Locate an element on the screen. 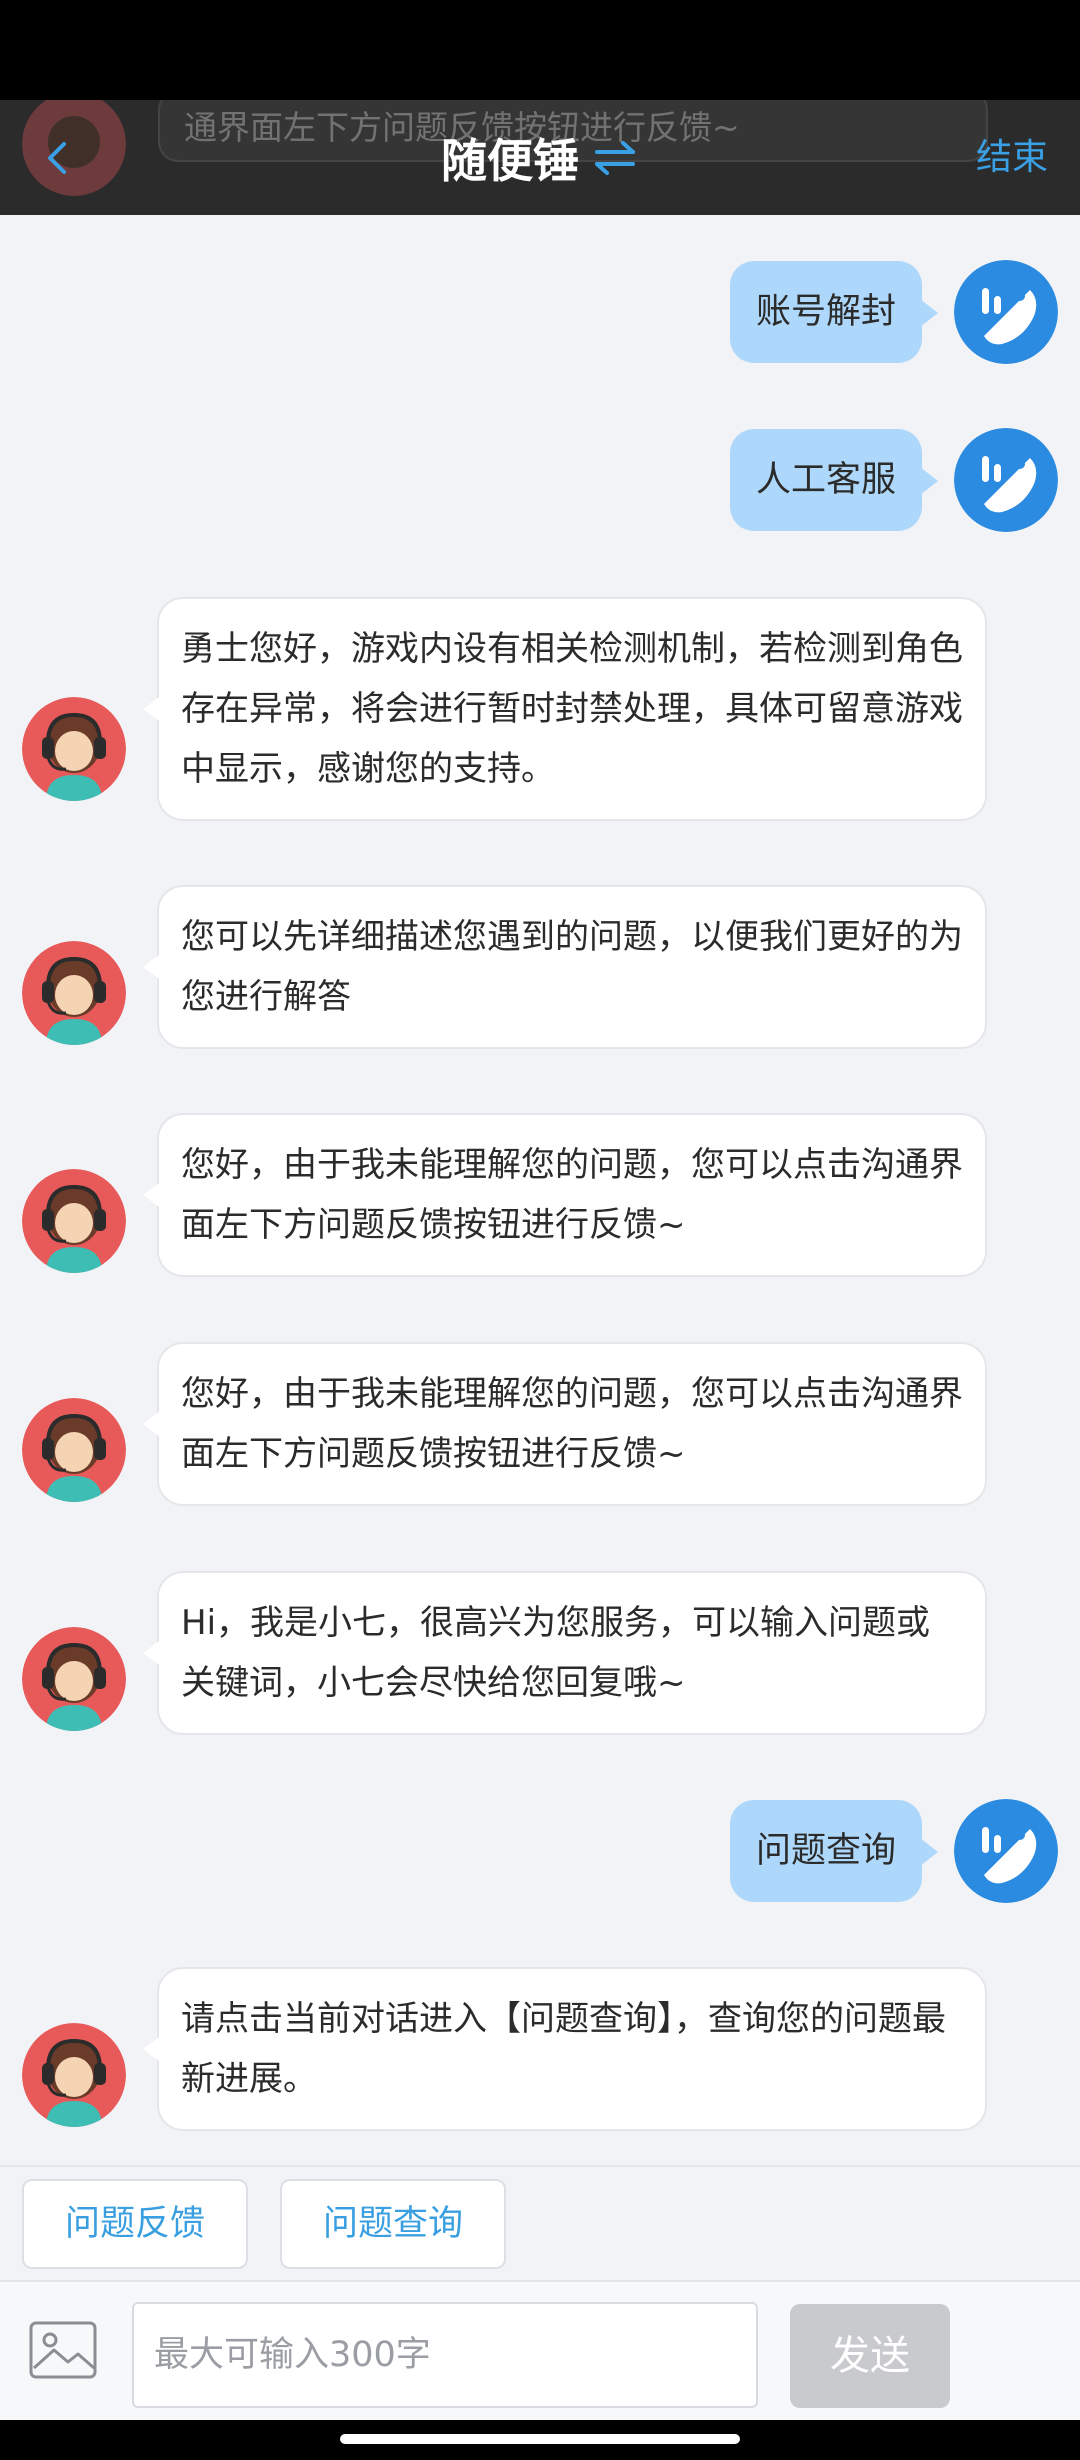 This screenshot has height=2460, width=1080. query-button: 问题查询 is located at coordinates (393, 2224).